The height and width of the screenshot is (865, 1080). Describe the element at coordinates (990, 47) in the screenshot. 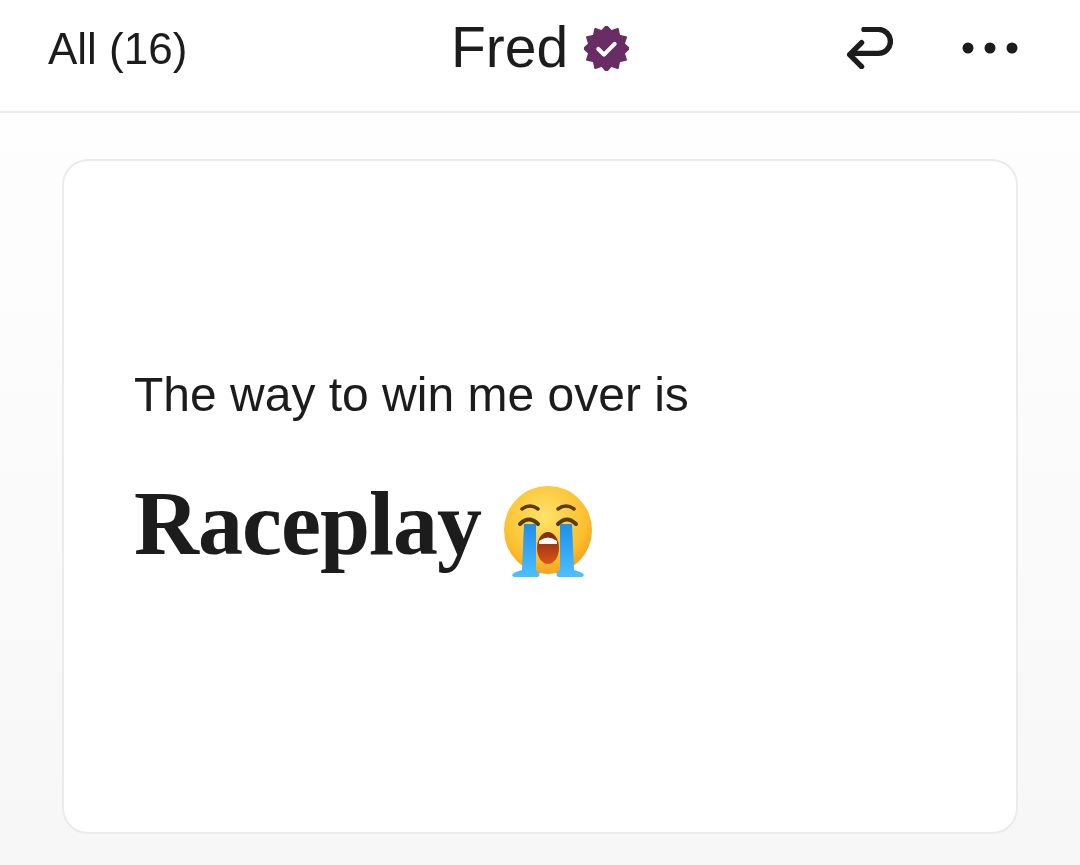

I see `more-icon` at that location.